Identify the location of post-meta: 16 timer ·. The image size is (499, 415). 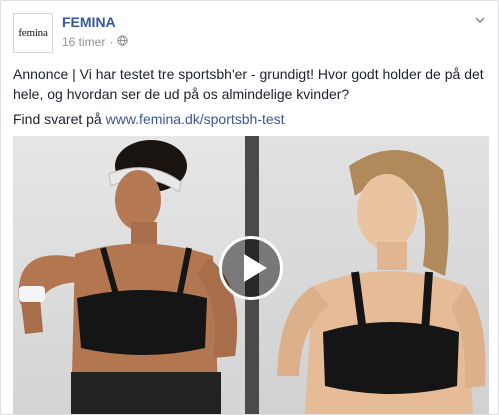
(95, 42).